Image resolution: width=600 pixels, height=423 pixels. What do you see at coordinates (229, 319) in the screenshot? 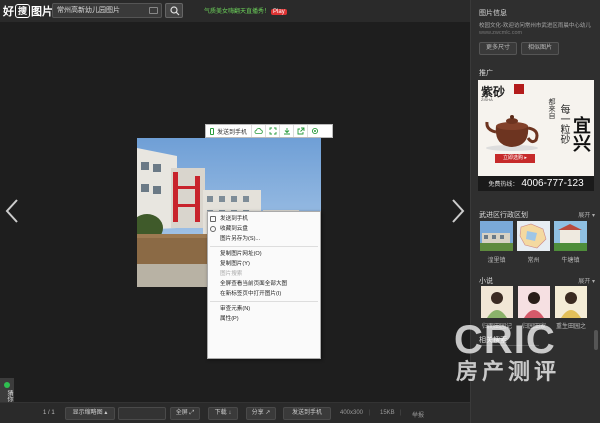
I see `menu-label: 属性(P)` at bounding box center [229, 319].